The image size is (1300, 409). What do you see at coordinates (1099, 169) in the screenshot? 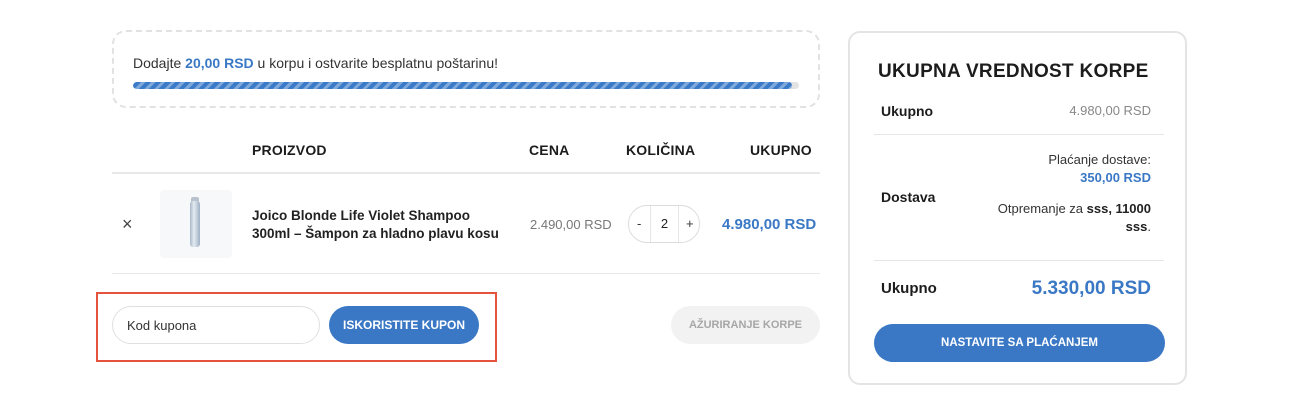
I see `shipping-info: Plaćanje dostave: 350,00 RSD` at bounding box center [1099, 169].